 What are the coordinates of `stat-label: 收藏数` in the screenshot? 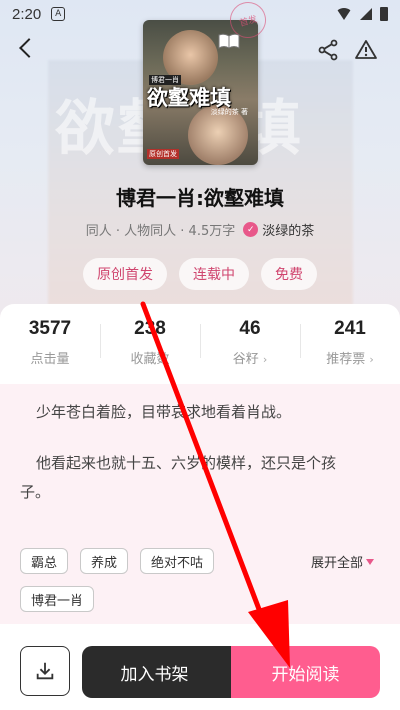 It's located at (150, 359).